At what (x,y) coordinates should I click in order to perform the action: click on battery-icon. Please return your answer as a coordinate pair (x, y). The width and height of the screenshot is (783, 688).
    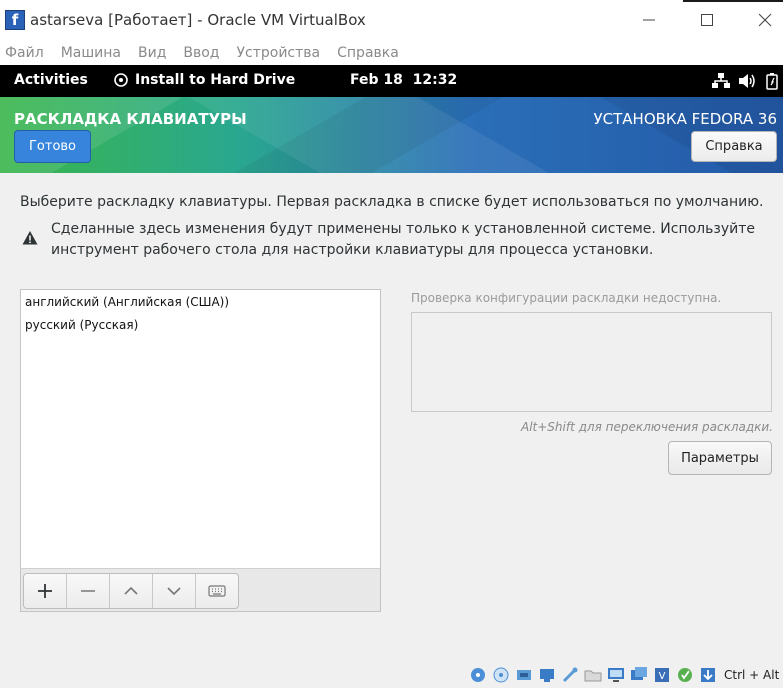
    Looking at the image, I should click on (773, 81).